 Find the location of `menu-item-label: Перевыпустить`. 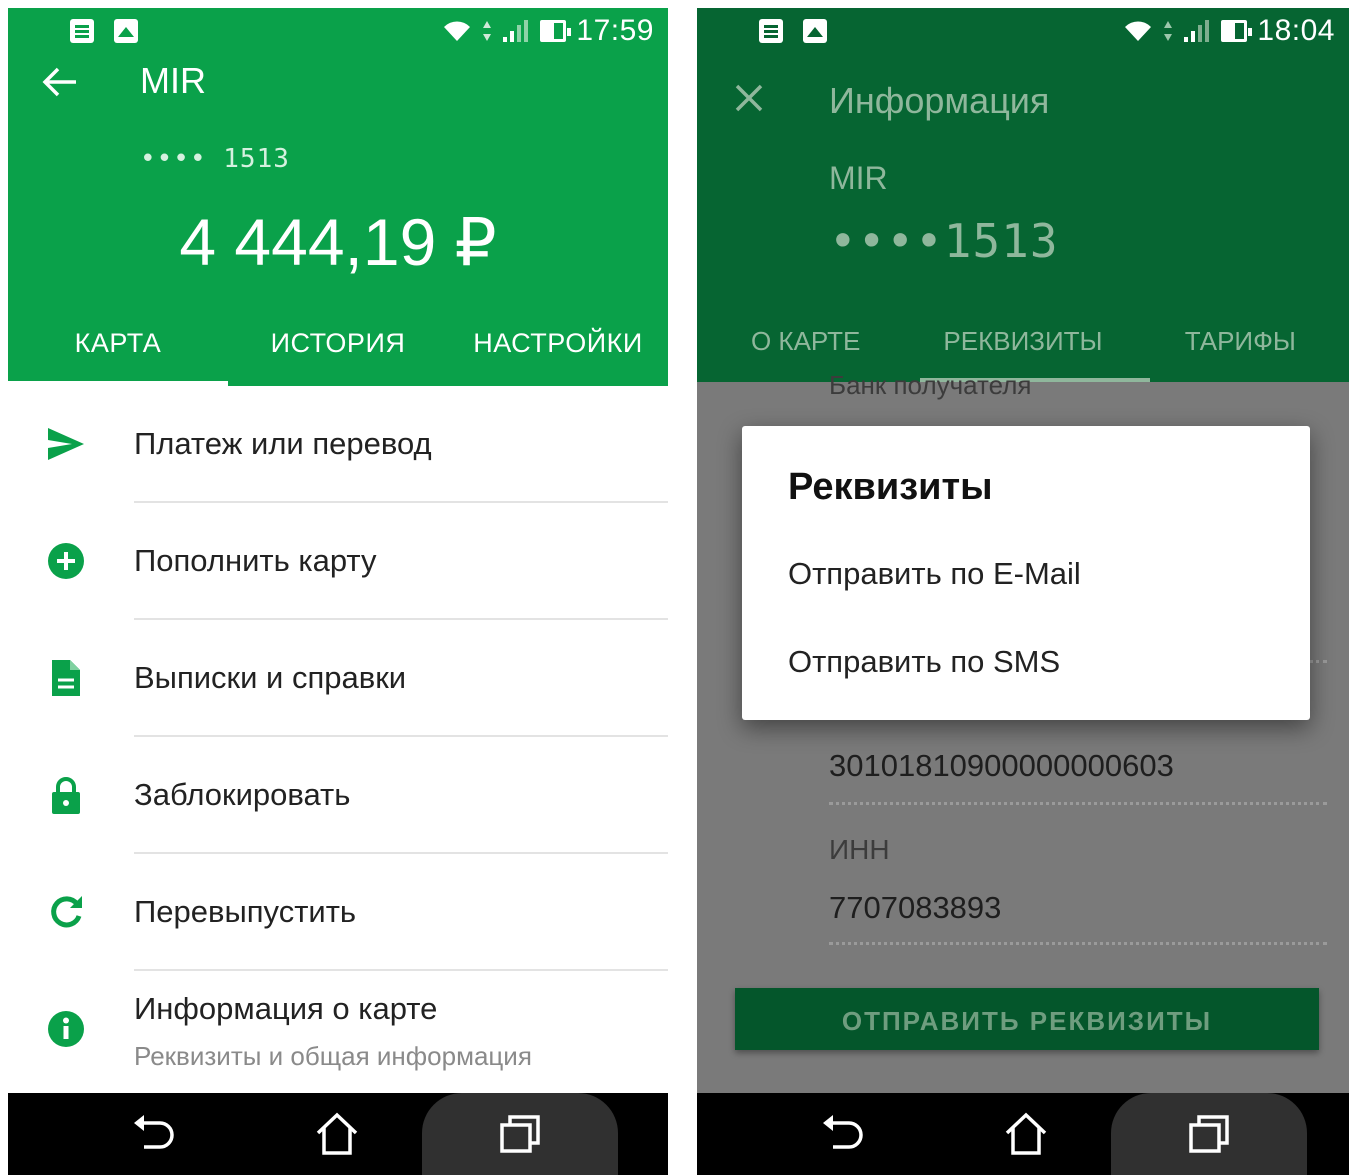

menu-item-label: Перевыпустить is located at coordinates (245, 911).